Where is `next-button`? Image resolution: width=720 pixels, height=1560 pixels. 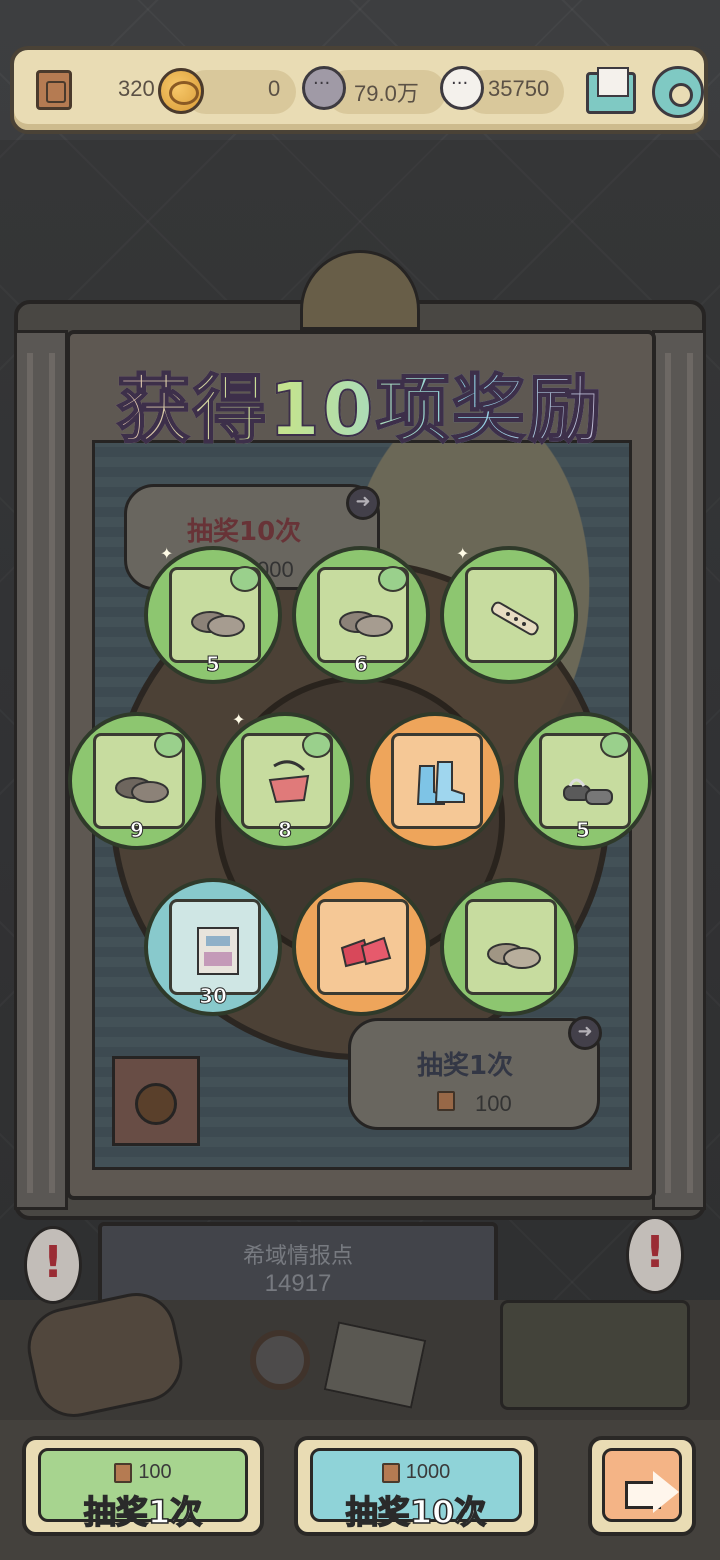 next-button is located at coordinates (642, 1486).